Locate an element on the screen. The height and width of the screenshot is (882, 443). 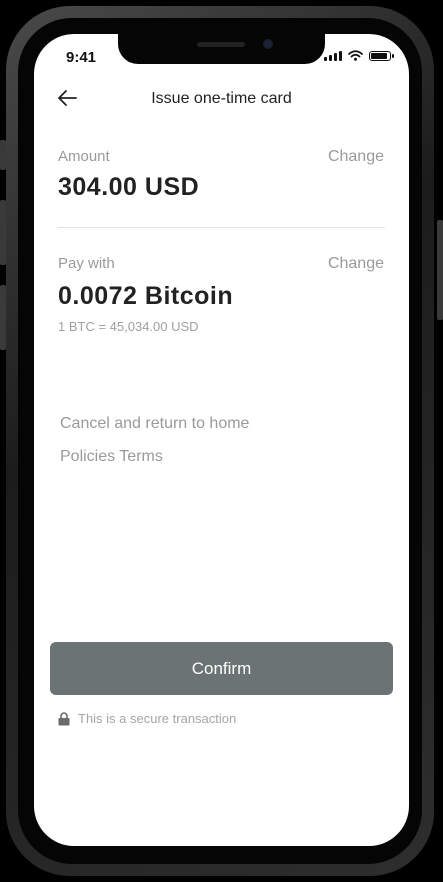
cancel-return-home-link: Cancel and return to home is located at coordinates (154, 424).